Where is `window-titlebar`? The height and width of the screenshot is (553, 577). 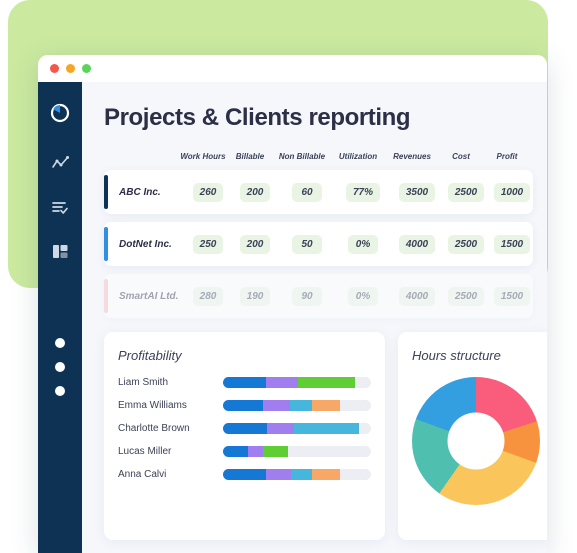
window-titlebar is located at coordinates (292, 68).